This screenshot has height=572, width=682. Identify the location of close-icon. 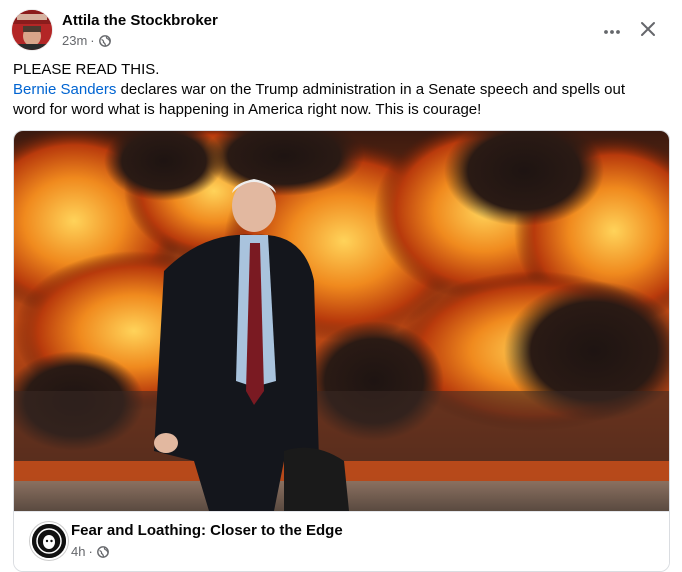
(648, 31).